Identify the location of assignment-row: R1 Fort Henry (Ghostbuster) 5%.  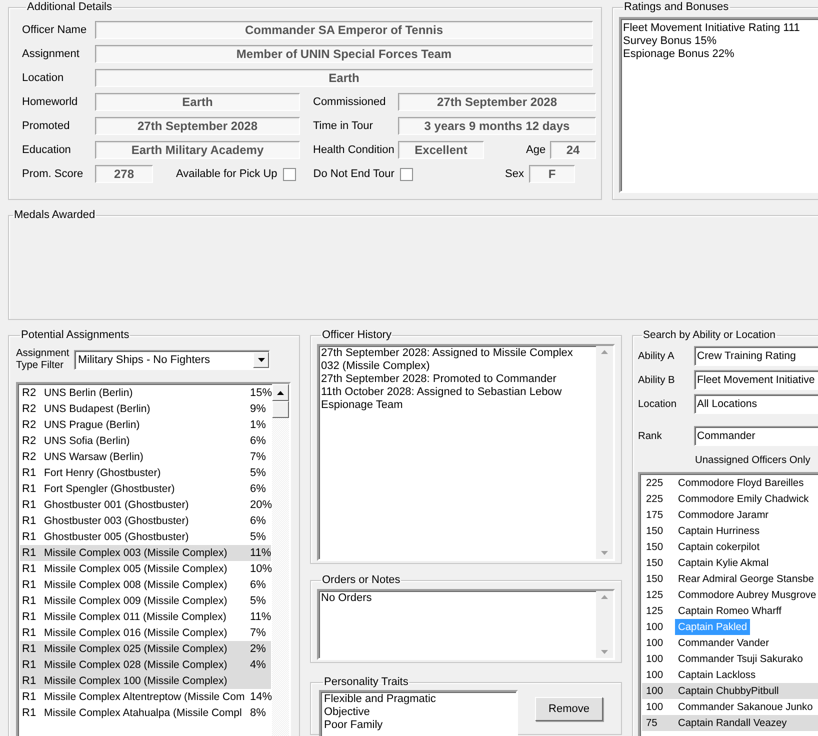
(145, 473).